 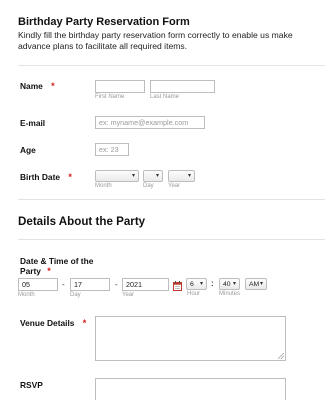 I want to click on birth-day-caption: Day, so click(x=148, y=186).